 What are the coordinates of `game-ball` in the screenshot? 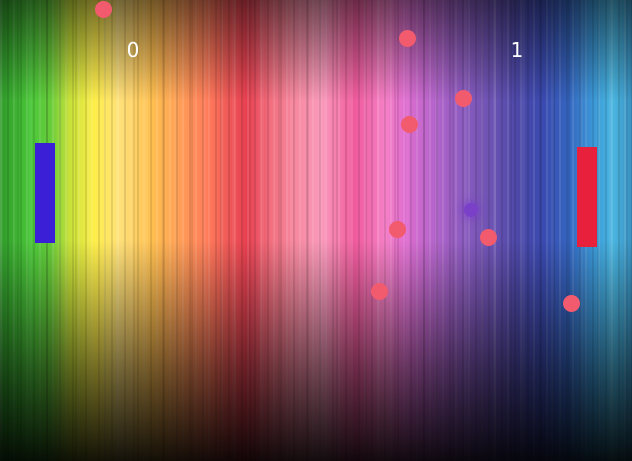 It's located at (471, 210).